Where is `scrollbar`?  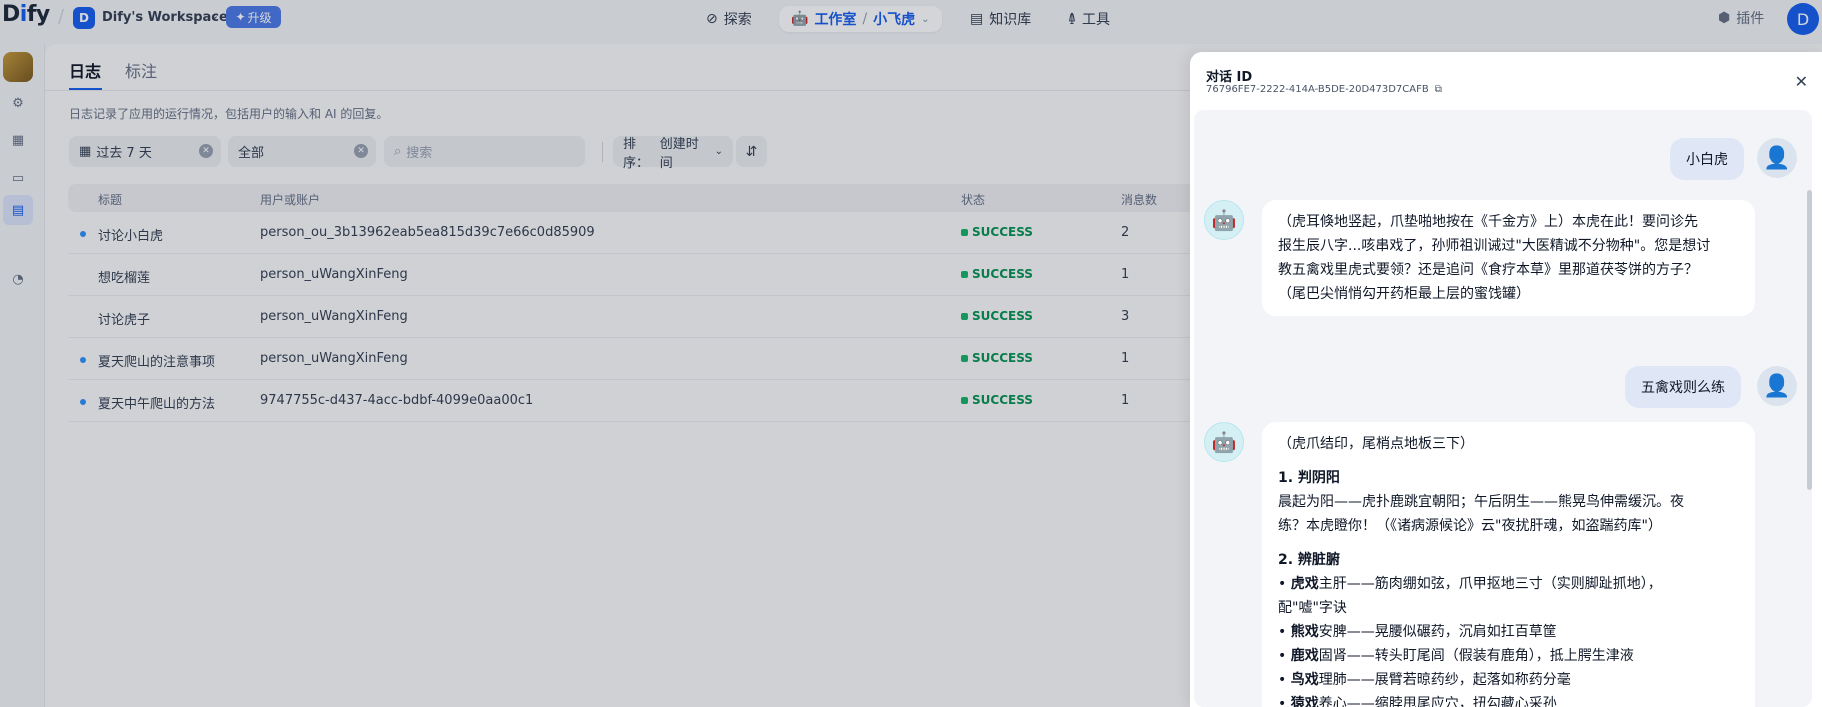
scrollbar is located at coordinates (1809, 340).